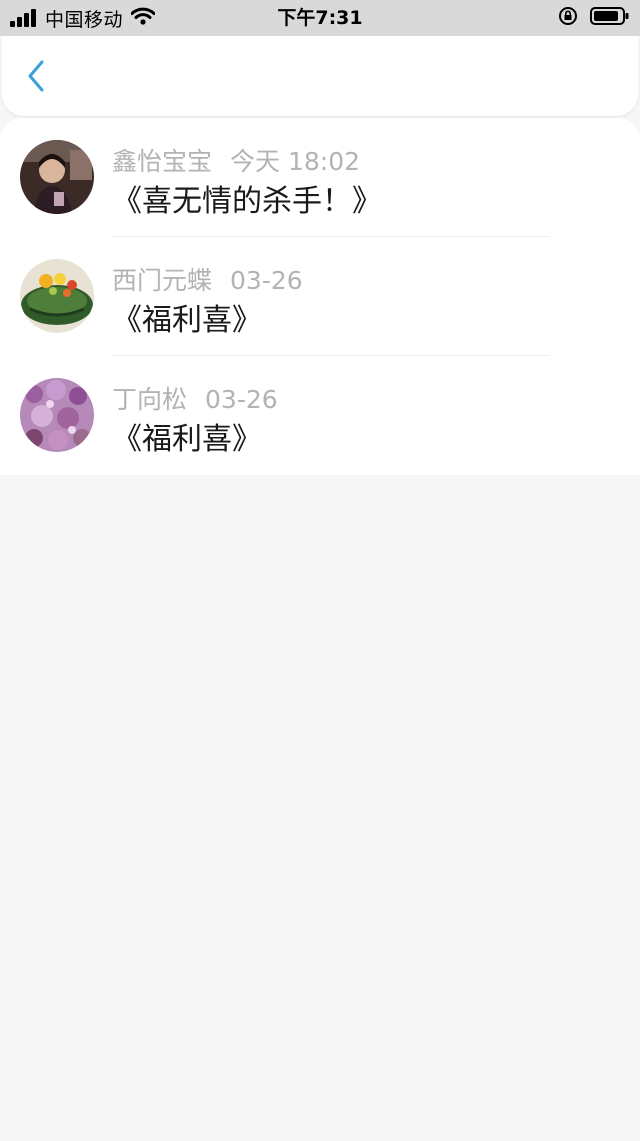  I want to click on back-button, so click(36, 78).